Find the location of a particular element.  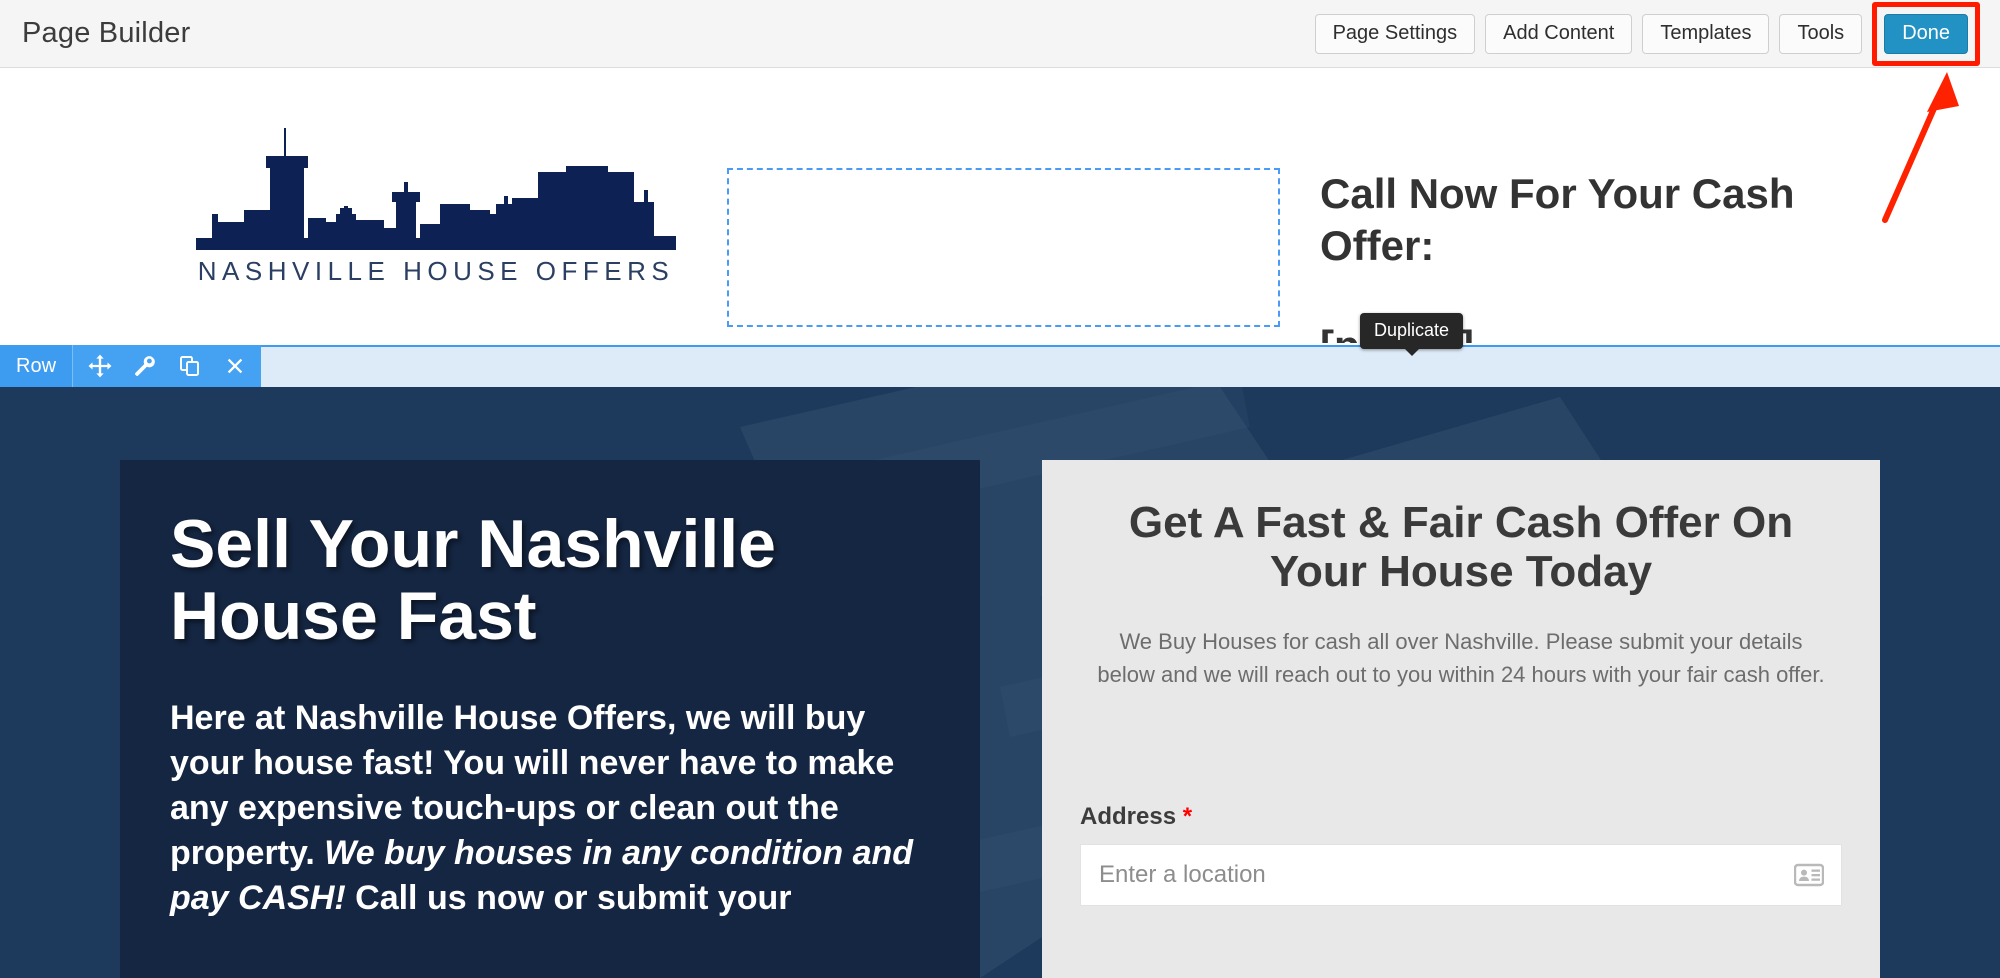

site-logo: NASHVILLE HOUSE OFFERS is located at coordinates (436, 198).